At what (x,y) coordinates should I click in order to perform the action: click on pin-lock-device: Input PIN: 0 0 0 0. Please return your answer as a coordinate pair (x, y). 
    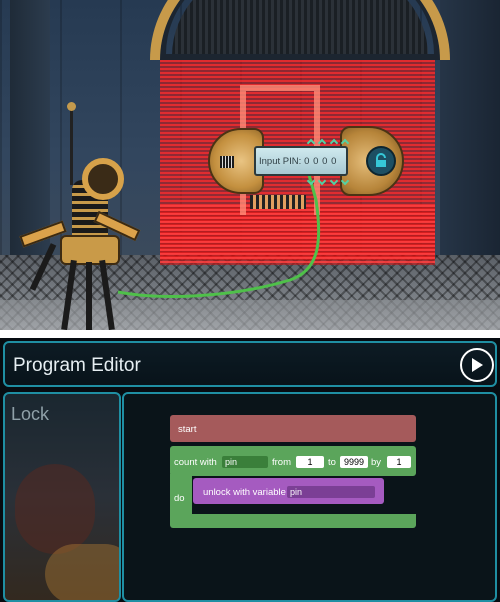
    Looking at the image, I should click on (306, 161).